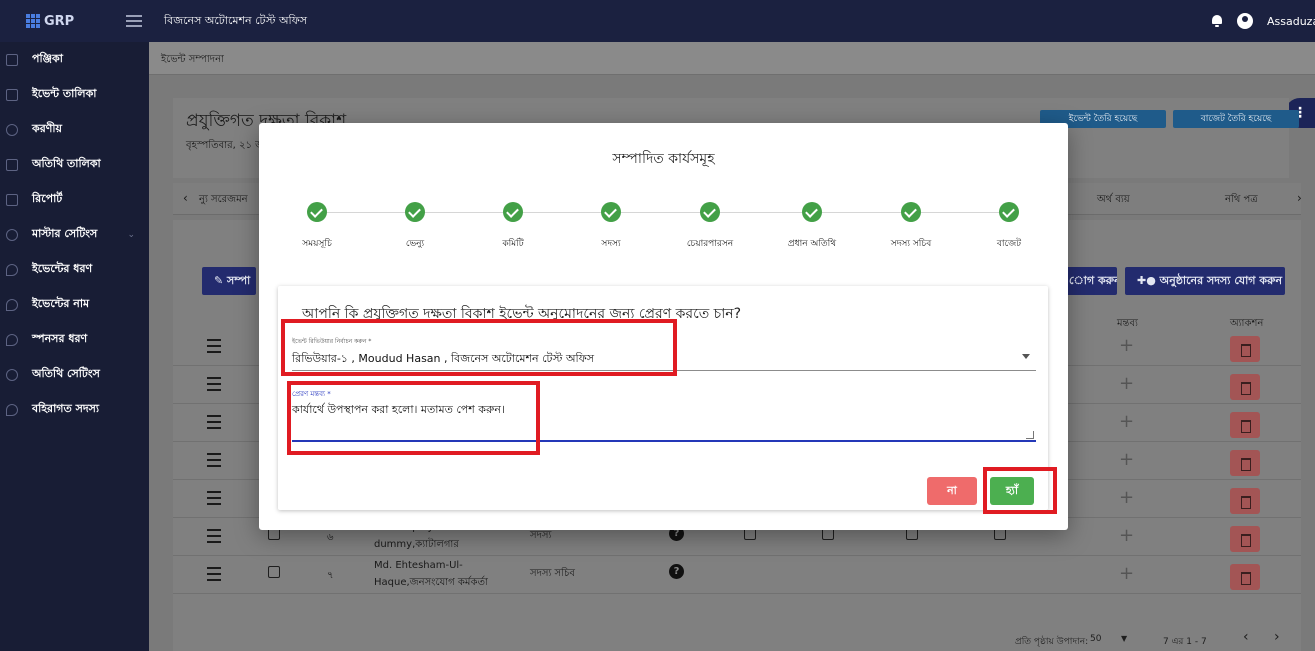 Image resolution: width=1315 pixels, height=651 pixels. What do you see at coordinates (47, 58) in the screenshot?
I see `sidebar-item-label: পঞ্জিকা` at bounding box center [47, 58].